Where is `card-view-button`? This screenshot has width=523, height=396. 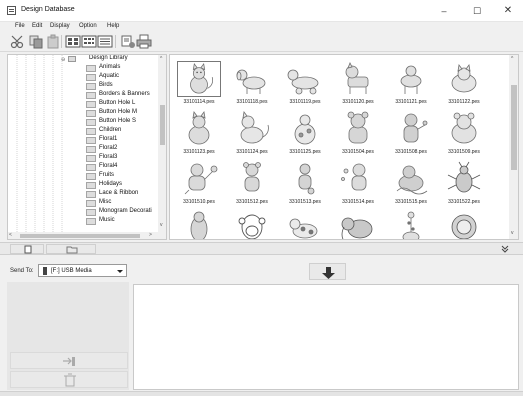 card-view-button is located at coordinates (27, 249).